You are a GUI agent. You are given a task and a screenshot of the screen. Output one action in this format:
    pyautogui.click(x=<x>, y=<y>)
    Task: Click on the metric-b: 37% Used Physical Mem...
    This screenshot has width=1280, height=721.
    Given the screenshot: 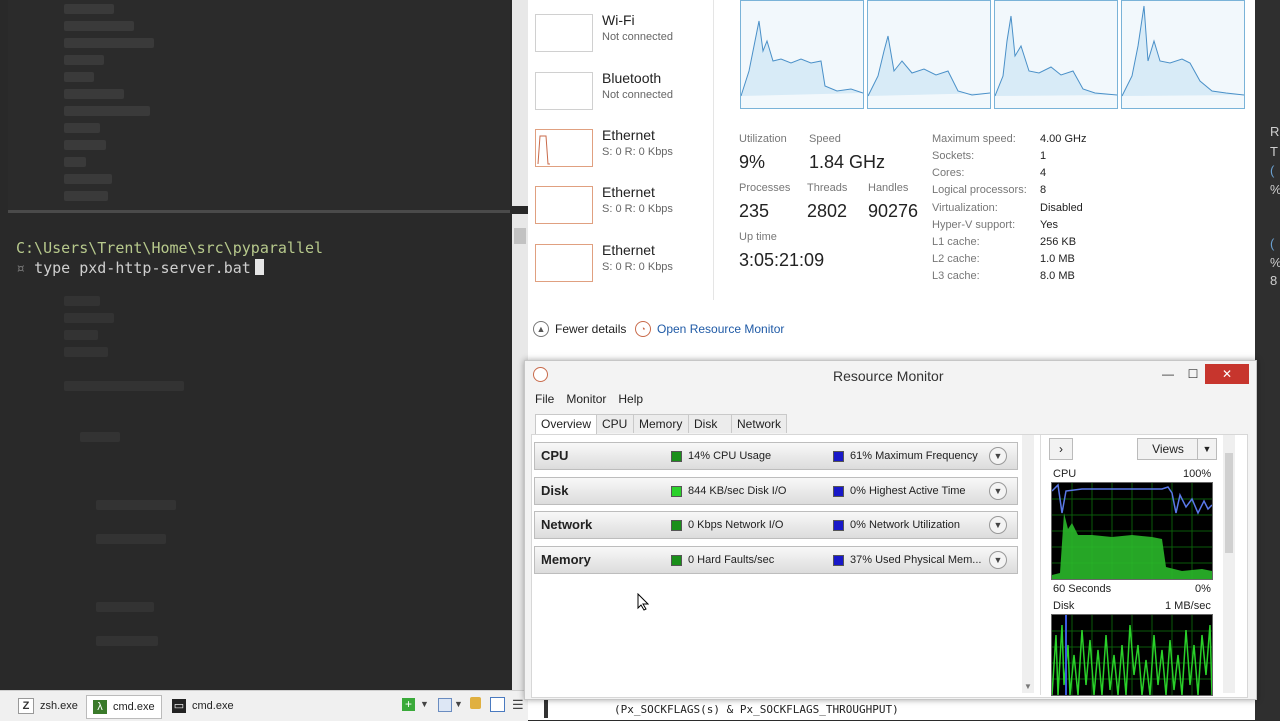 What is the action you would take?
    pyautogui.click(x=916, y=560)
    